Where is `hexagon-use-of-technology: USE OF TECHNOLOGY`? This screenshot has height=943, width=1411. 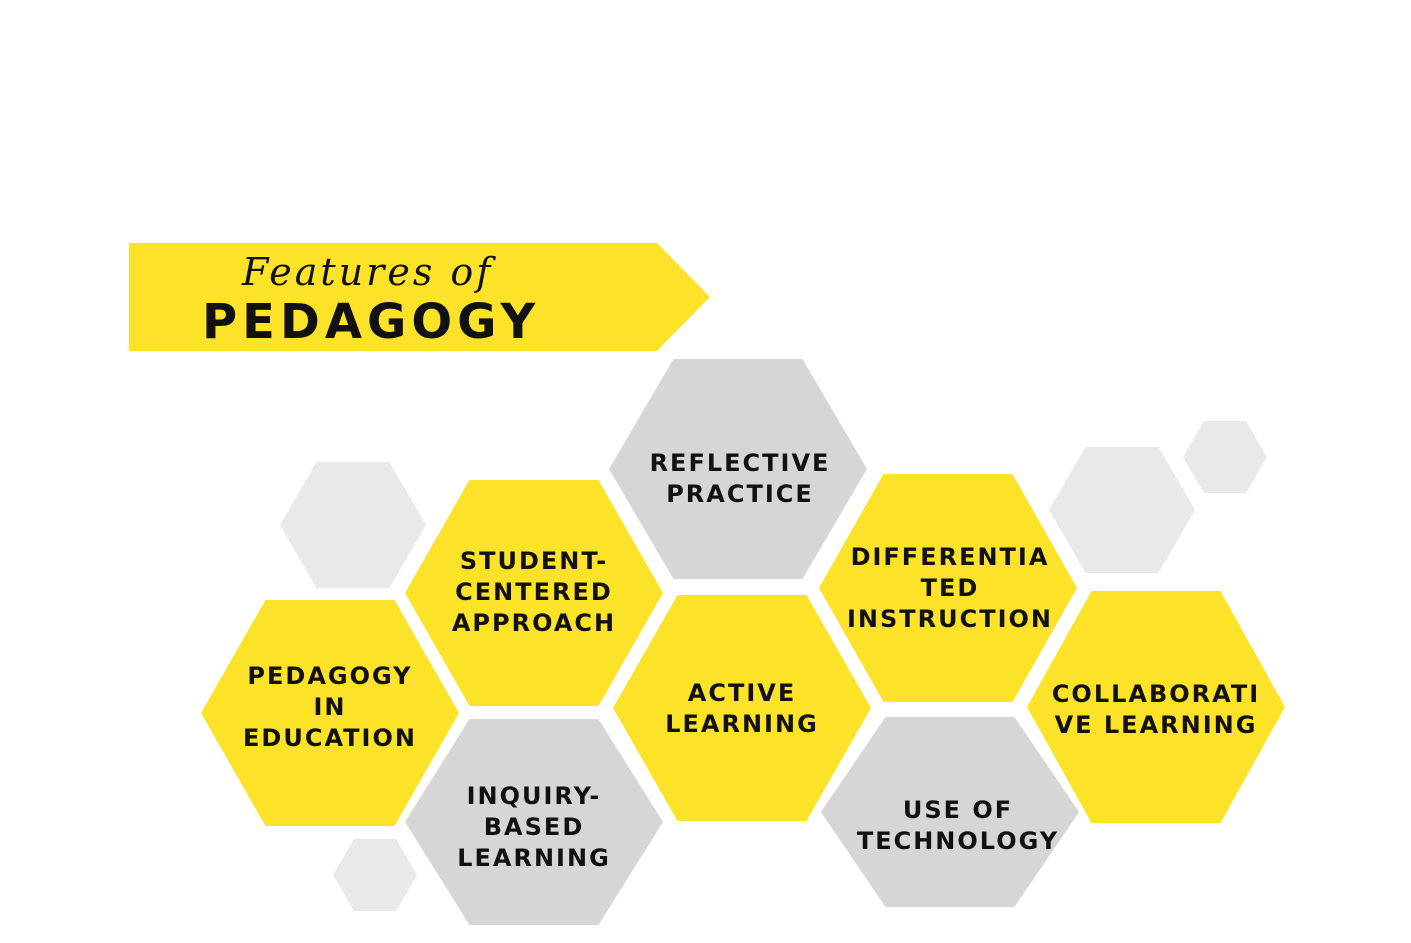 hexagon-use-of-technology: USE OF TECHNOLOGY is located at coordinates (950, 812).